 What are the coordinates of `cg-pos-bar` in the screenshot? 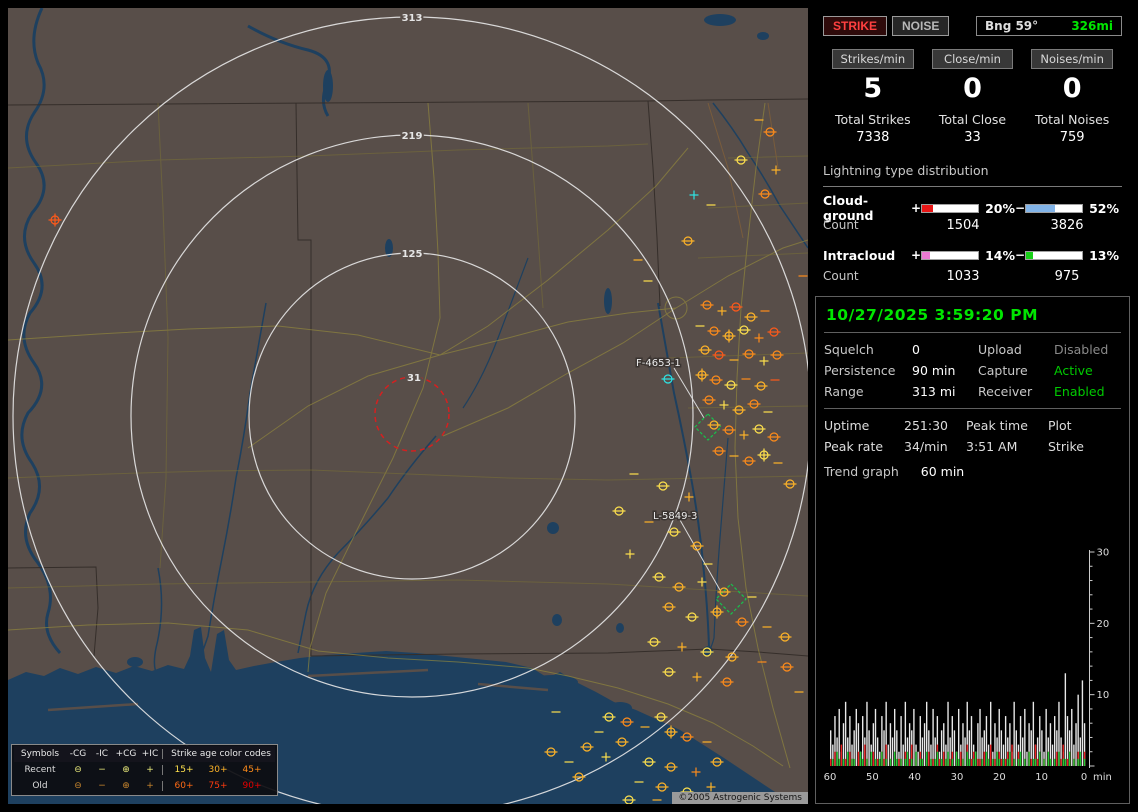 It's located at (950, 208).